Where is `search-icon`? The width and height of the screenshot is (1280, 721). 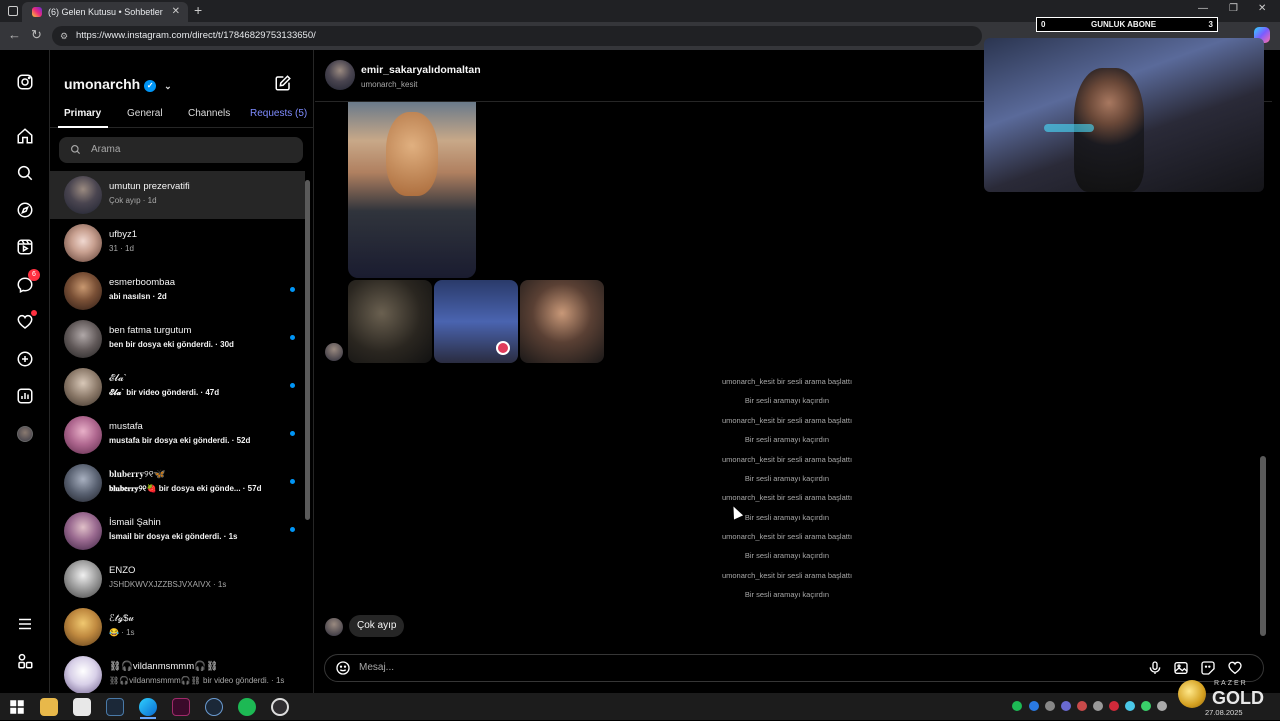
search-icon is located at coordinates (25, 173).